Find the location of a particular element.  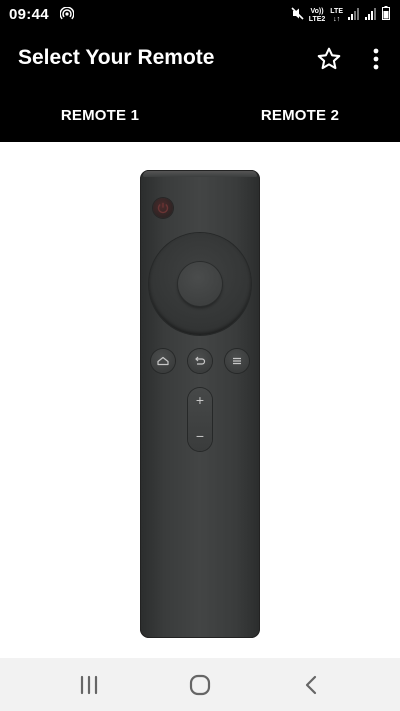

status-time: 09:44 is located at coordinates (29, 14).